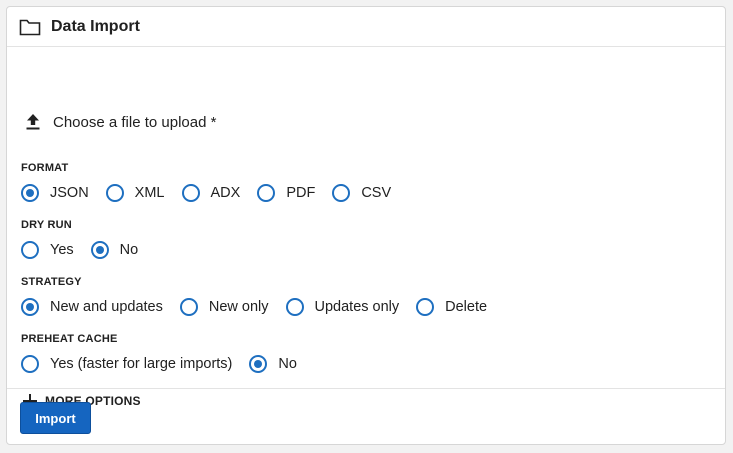 The width and height of the screenshot is (733, 453). Describe the element at coordinates (210, 193) in the screenshot. I see `format-option-adx: ADX` at that location.